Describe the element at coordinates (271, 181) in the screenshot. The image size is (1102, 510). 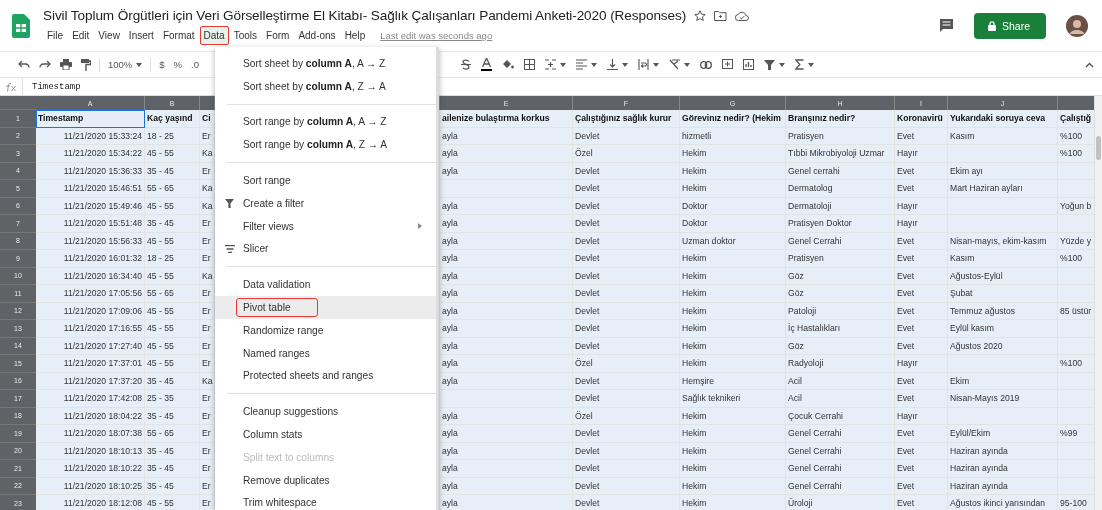
I see `menu-item: Sort range` at that location.